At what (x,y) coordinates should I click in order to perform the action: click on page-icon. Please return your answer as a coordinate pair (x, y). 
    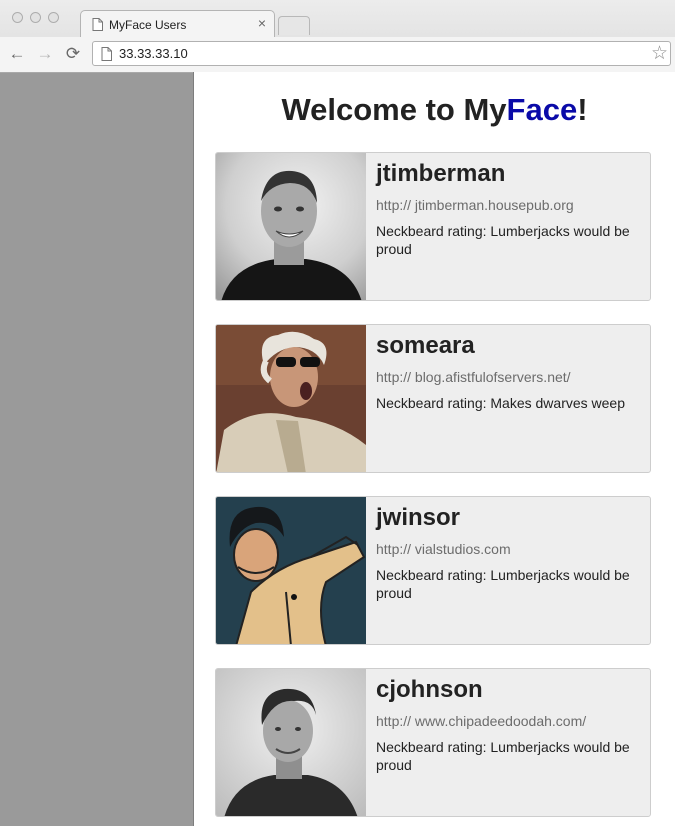
    Looking at the image, I should click on (106, 54).